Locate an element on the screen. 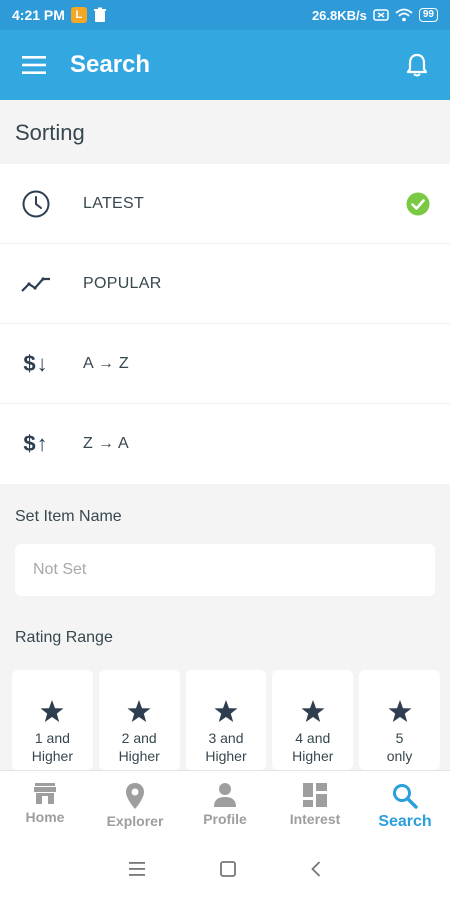  bell-icon is located at coordinates (417, 65).